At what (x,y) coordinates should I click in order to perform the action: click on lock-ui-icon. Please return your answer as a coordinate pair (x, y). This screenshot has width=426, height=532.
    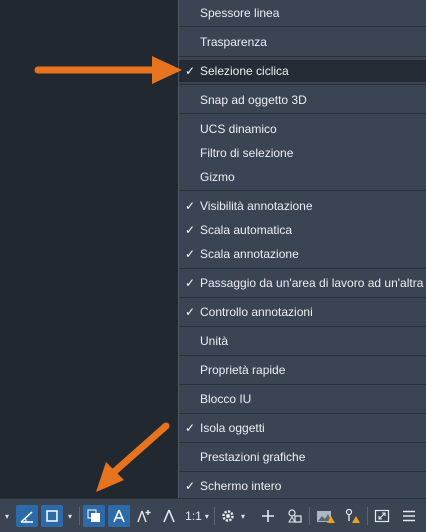
    Looking at the image, I should click on (352, 515).